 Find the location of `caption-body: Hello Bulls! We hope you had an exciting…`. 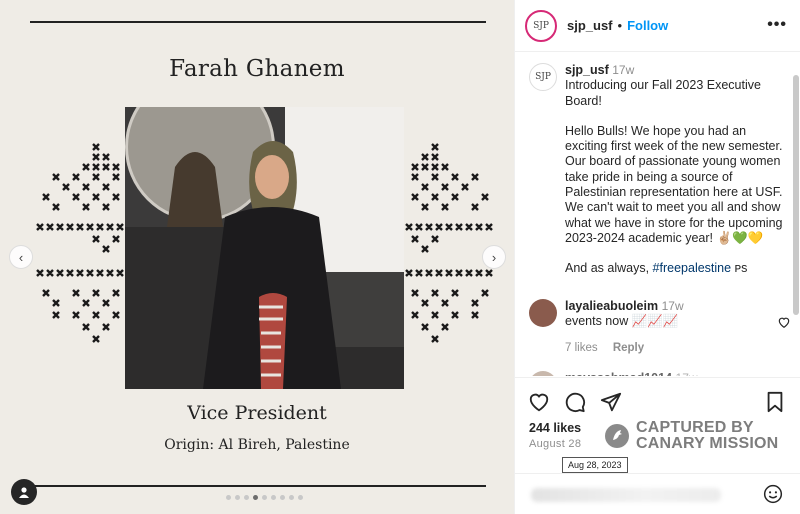

caption-body: Hello Bulls! We hope you had an exciting… is located at coordinates (674, 184).